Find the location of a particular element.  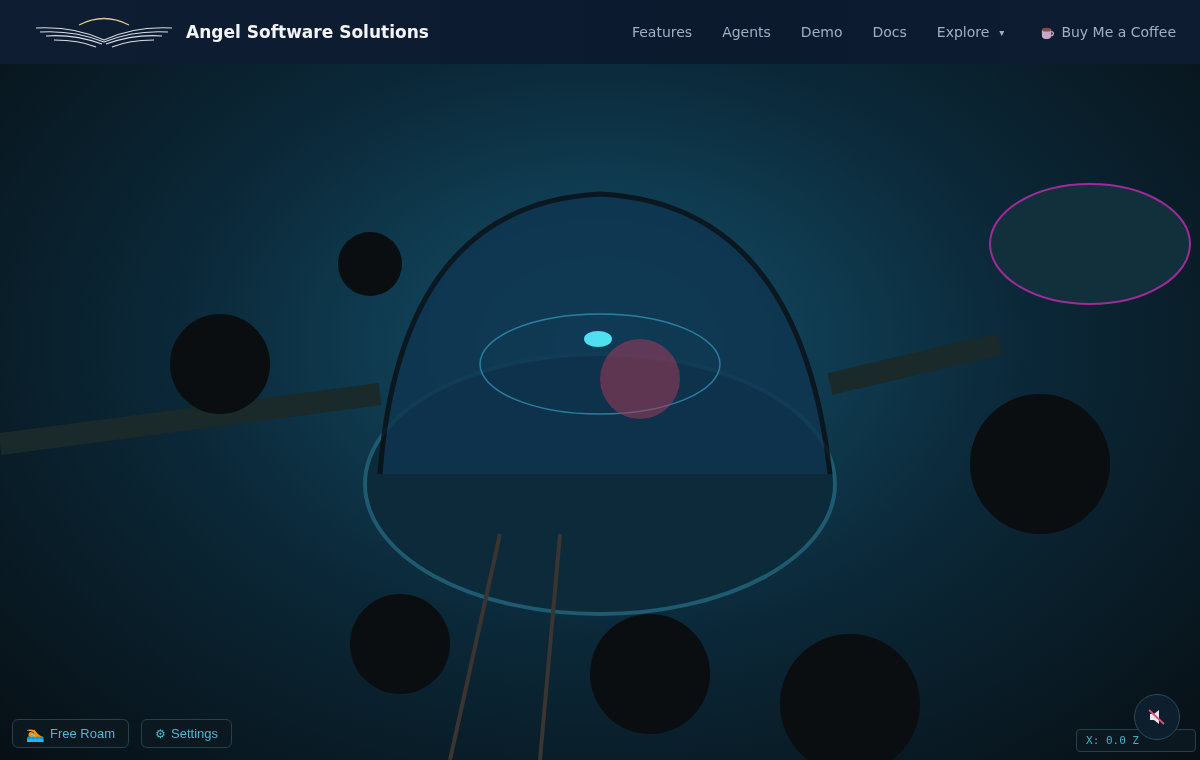

muted-speaker-icon is located at coordinates (1157, 717).